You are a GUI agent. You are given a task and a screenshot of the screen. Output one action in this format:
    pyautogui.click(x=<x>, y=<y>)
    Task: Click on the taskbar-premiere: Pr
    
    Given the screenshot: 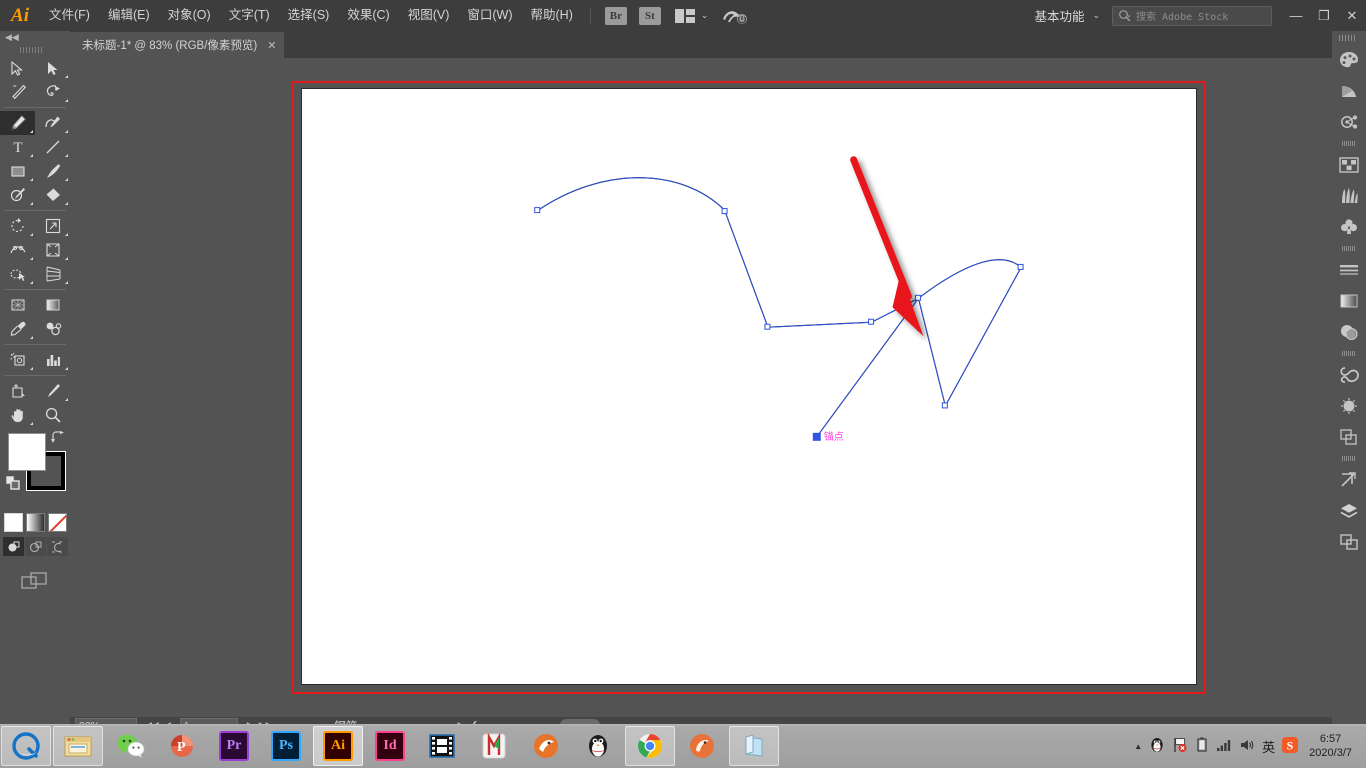 What is the action you would take?
    pyautogui.click(x=234, y=746)
    